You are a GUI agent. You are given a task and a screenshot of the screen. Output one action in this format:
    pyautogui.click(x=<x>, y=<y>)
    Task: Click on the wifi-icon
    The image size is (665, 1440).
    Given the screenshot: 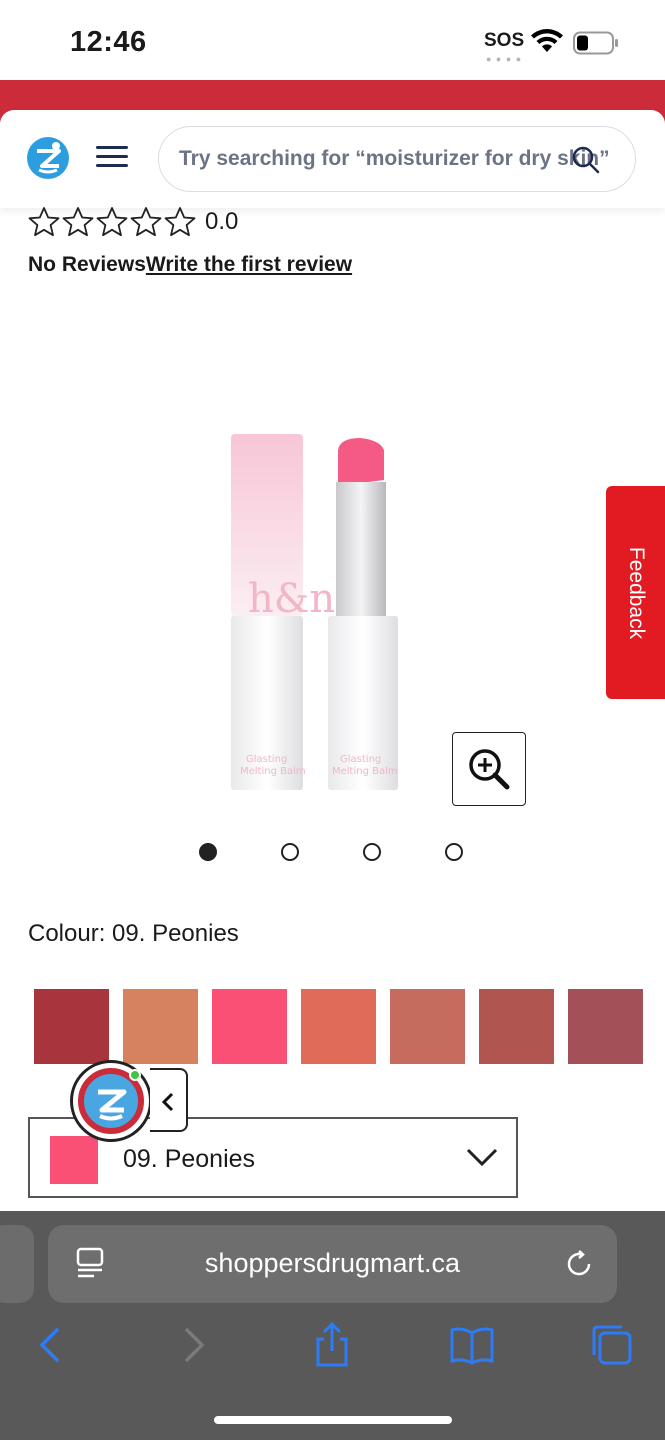 What is the action you would take?
    pyautogui.click(x=547, y=40)
    